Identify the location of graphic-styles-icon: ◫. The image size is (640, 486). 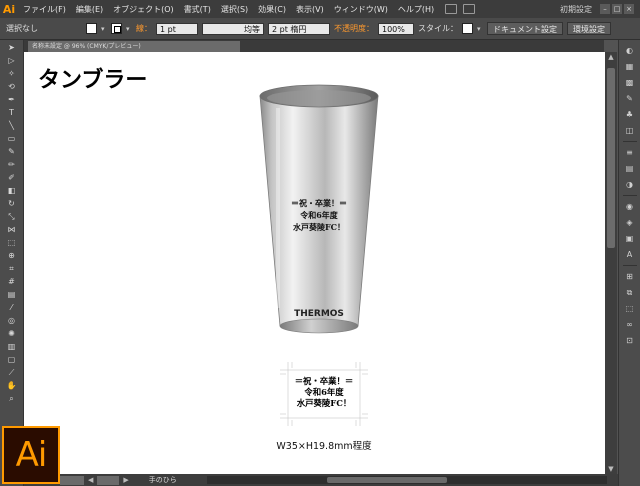
(630, 131).